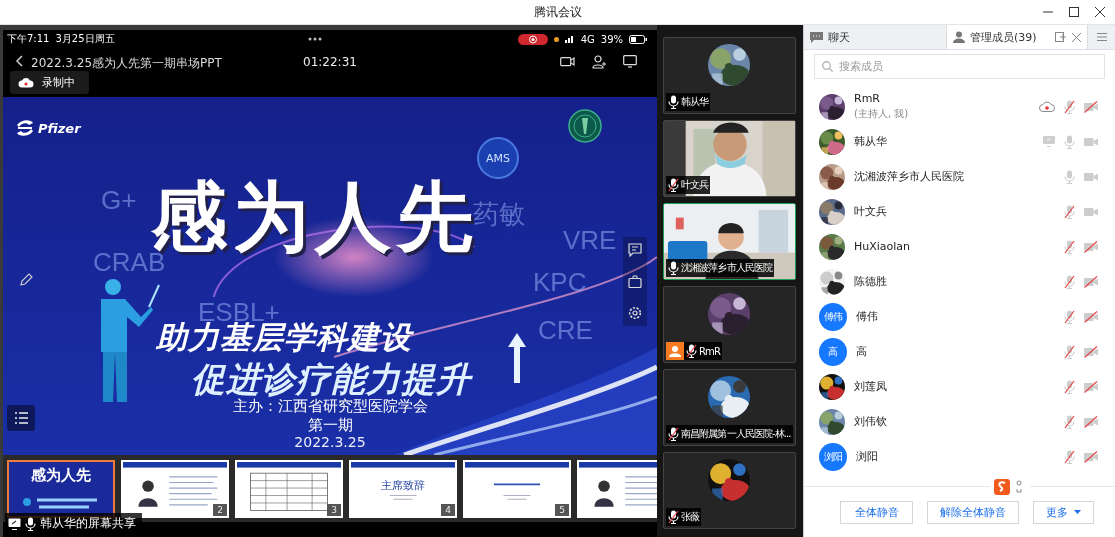  I want to click on slide-thumbnail: 2, so click(175, 489).